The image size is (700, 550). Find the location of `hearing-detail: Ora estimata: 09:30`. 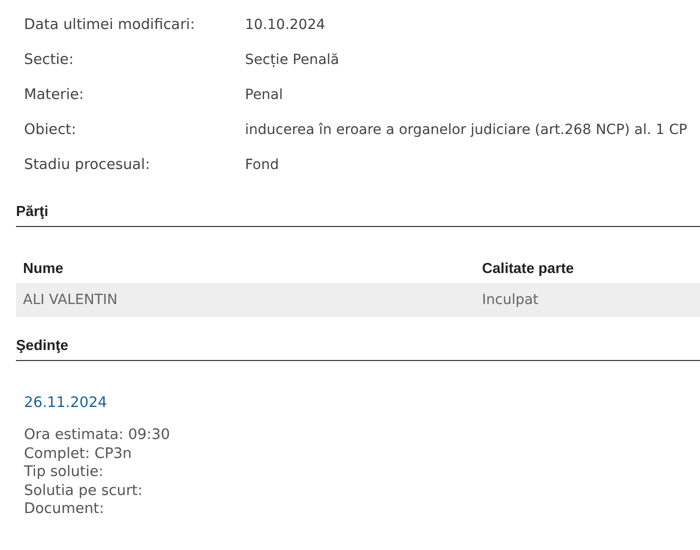

hearing-detail: Ora estimata: 09:30 is located at coordinates (97, 435).